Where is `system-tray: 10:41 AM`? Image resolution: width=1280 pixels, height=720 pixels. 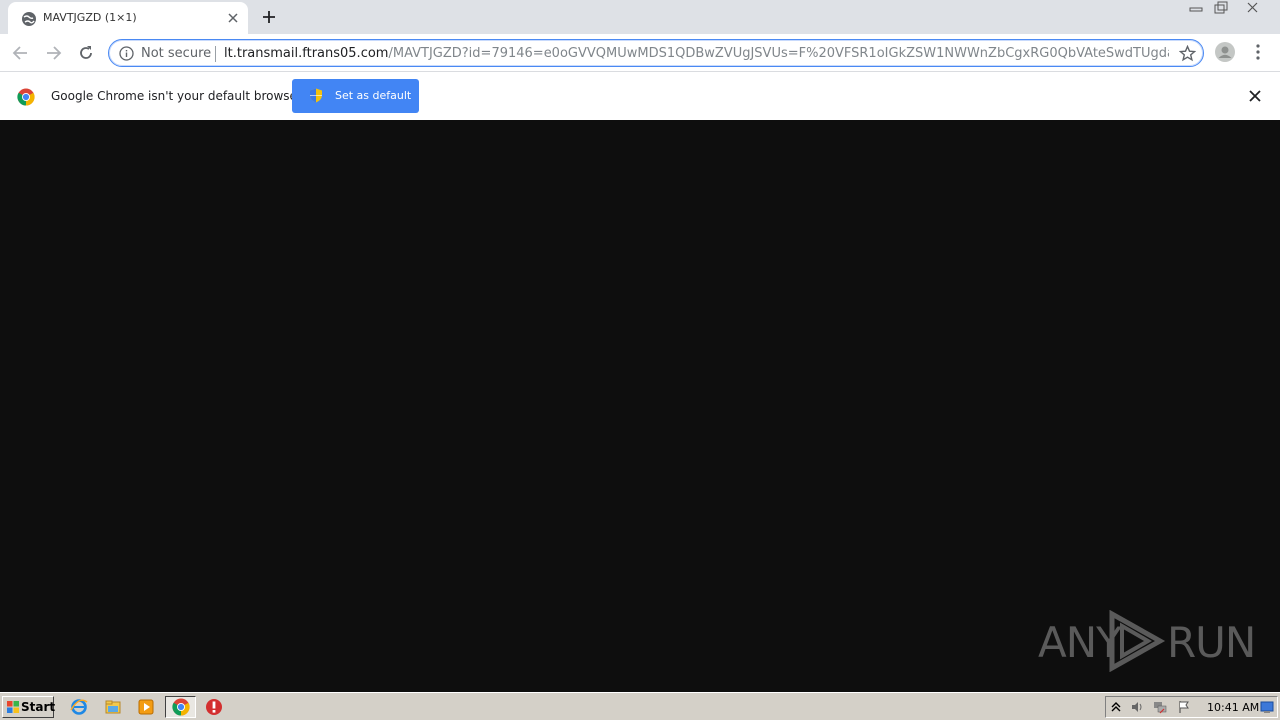 system-tray: 10:41 AM is located at coordinates (1191, 707).